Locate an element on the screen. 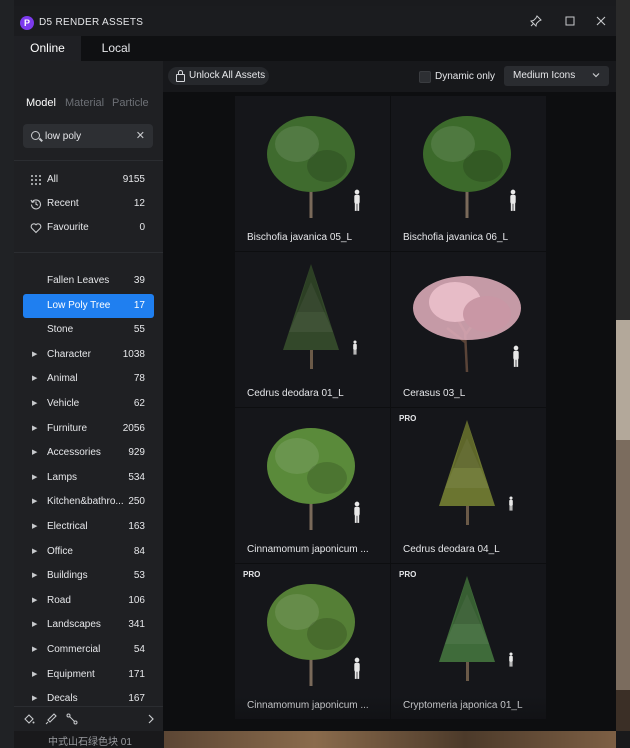  asset-card: Cedrus deodara 01_L is located at coordinates (312, 329).